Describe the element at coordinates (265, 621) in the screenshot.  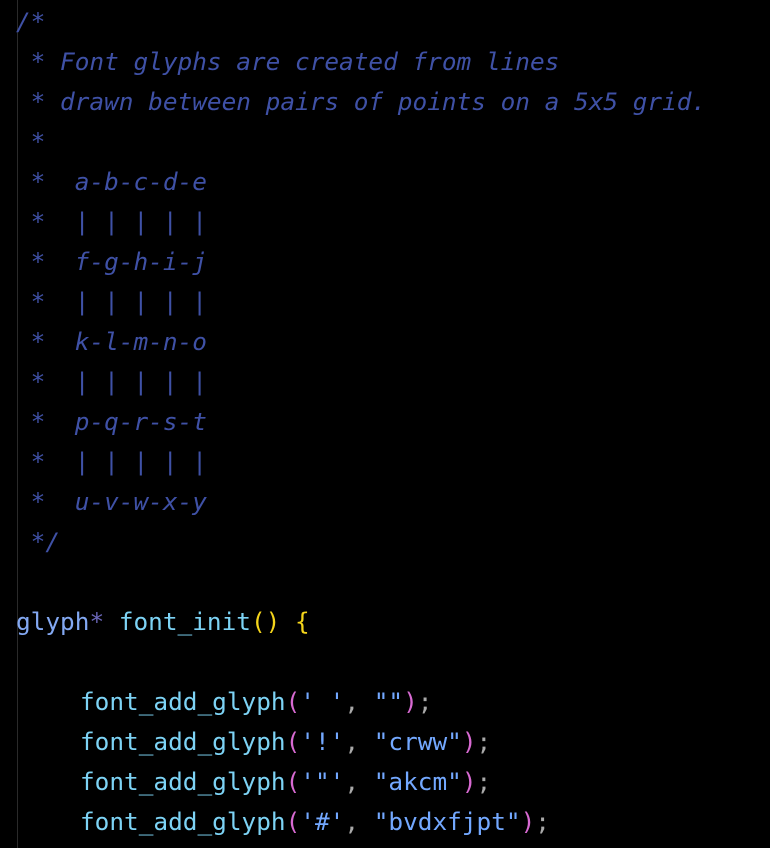
I see `parens: ()` at that location.